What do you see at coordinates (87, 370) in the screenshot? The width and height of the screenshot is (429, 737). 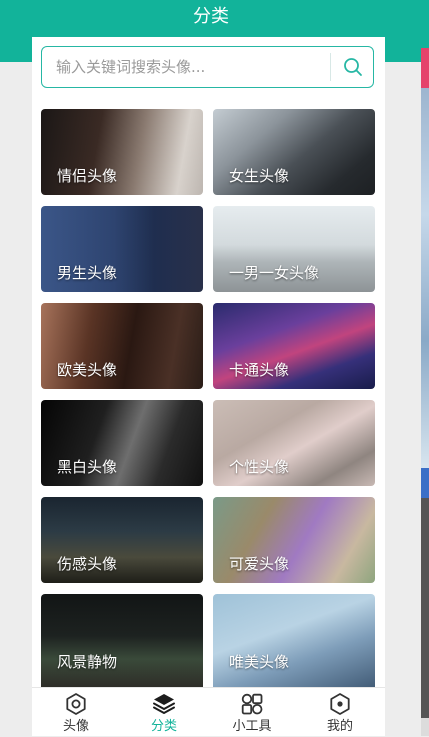 I see `category-label: 欧美头像` at bounding box center [87, 370].